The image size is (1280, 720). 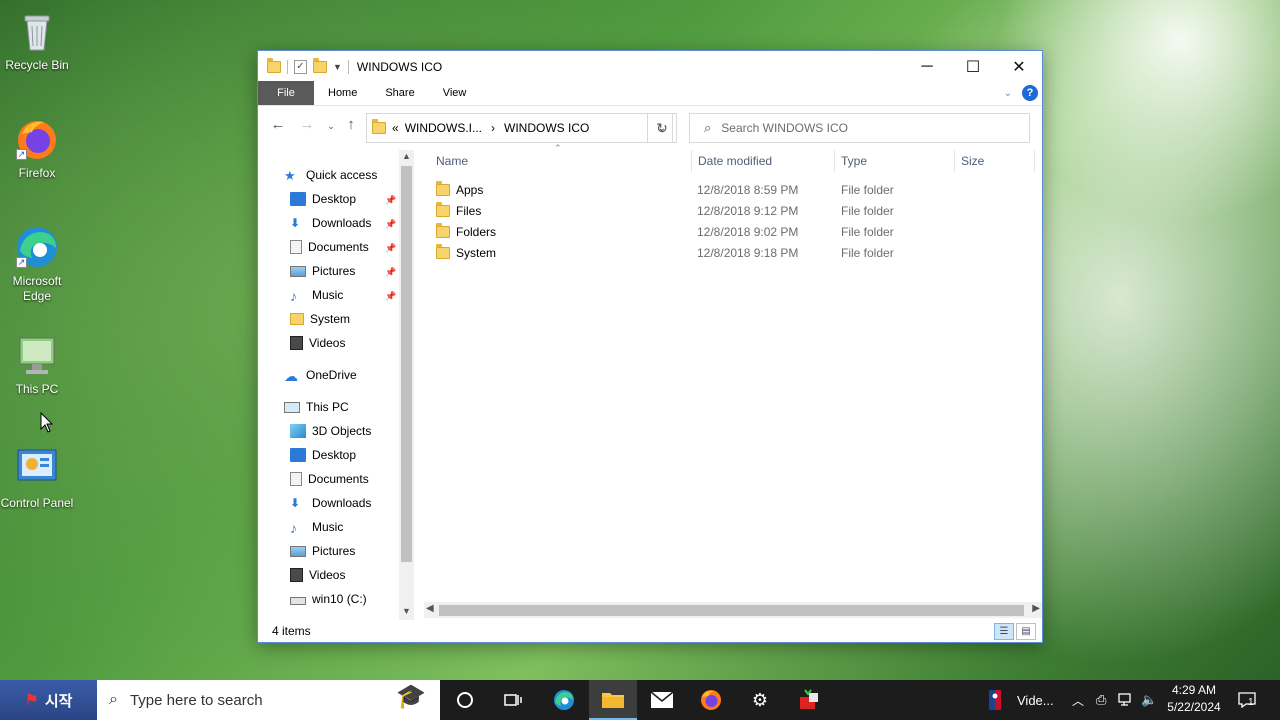 I want to click on nav-item-pictures-pc: Pictures, so click(x=322, y=551).